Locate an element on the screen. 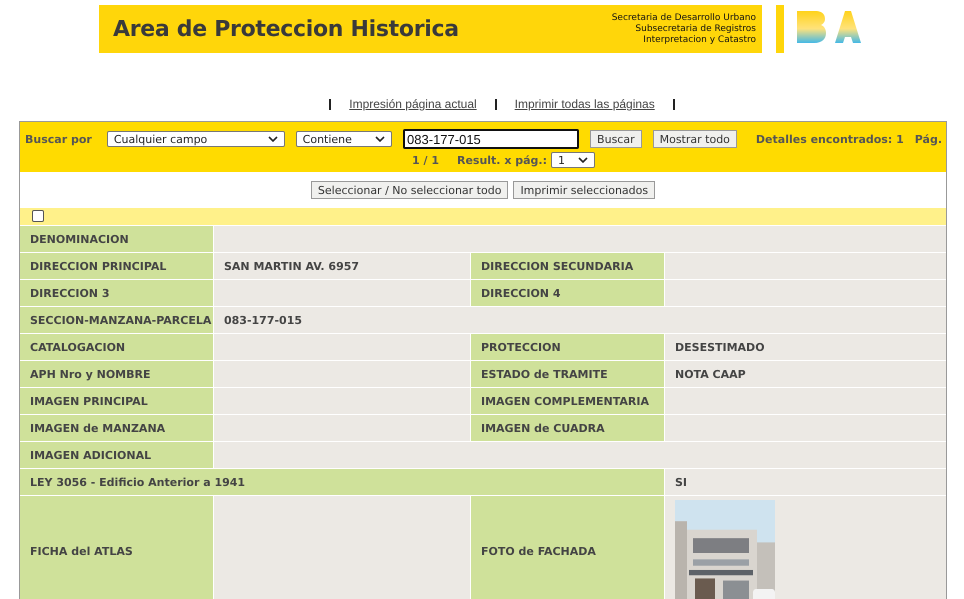 The height and width of the screenshot is (599, 964). search-input: 083-177-015 is located at coordinates (491, 139).